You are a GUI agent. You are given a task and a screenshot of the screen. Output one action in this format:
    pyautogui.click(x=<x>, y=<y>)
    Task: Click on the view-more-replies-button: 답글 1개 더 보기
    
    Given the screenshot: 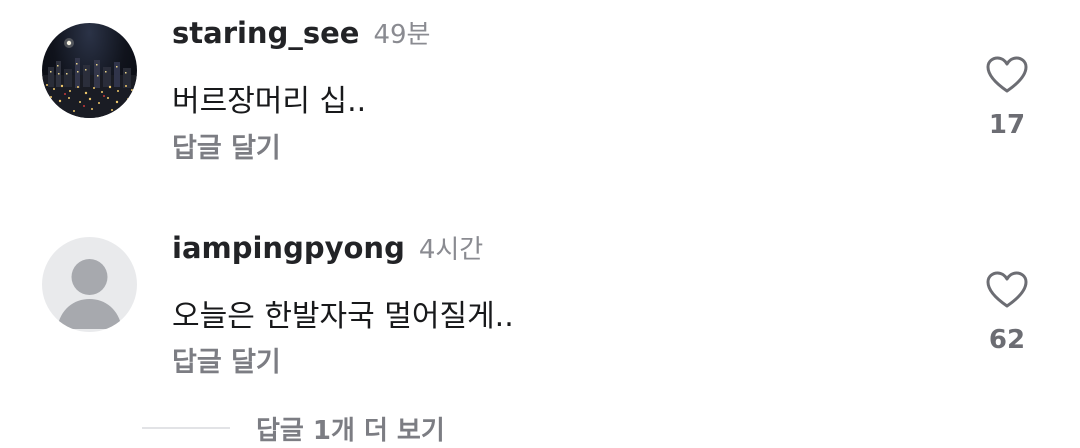 What is the action you would take?
    pyautogui.click(x=293, y=428)
    